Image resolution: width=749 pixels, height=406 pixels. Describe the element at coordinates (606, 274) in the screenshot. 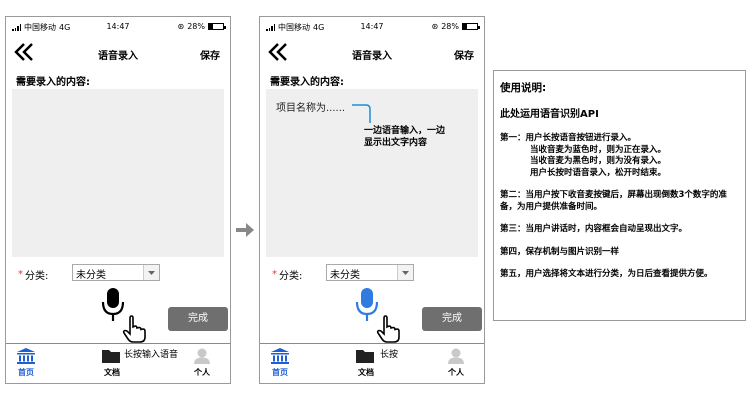

I see `instruction-step-5: 第五，用户选择将文本进行分类，为日后查看提供方便。` at that location.